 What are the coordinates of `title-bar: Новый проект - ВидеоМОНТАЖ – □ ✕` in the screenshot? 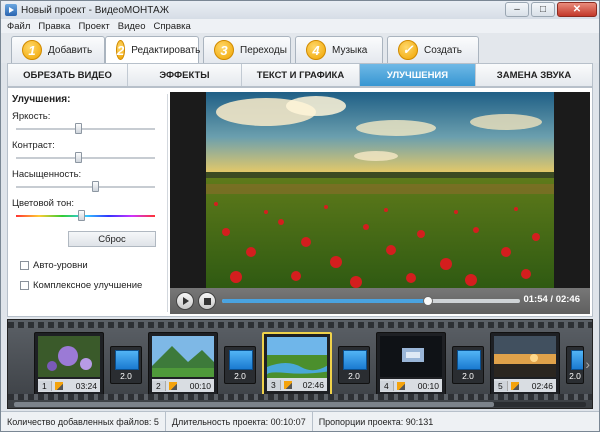 It's located at (300, 10).